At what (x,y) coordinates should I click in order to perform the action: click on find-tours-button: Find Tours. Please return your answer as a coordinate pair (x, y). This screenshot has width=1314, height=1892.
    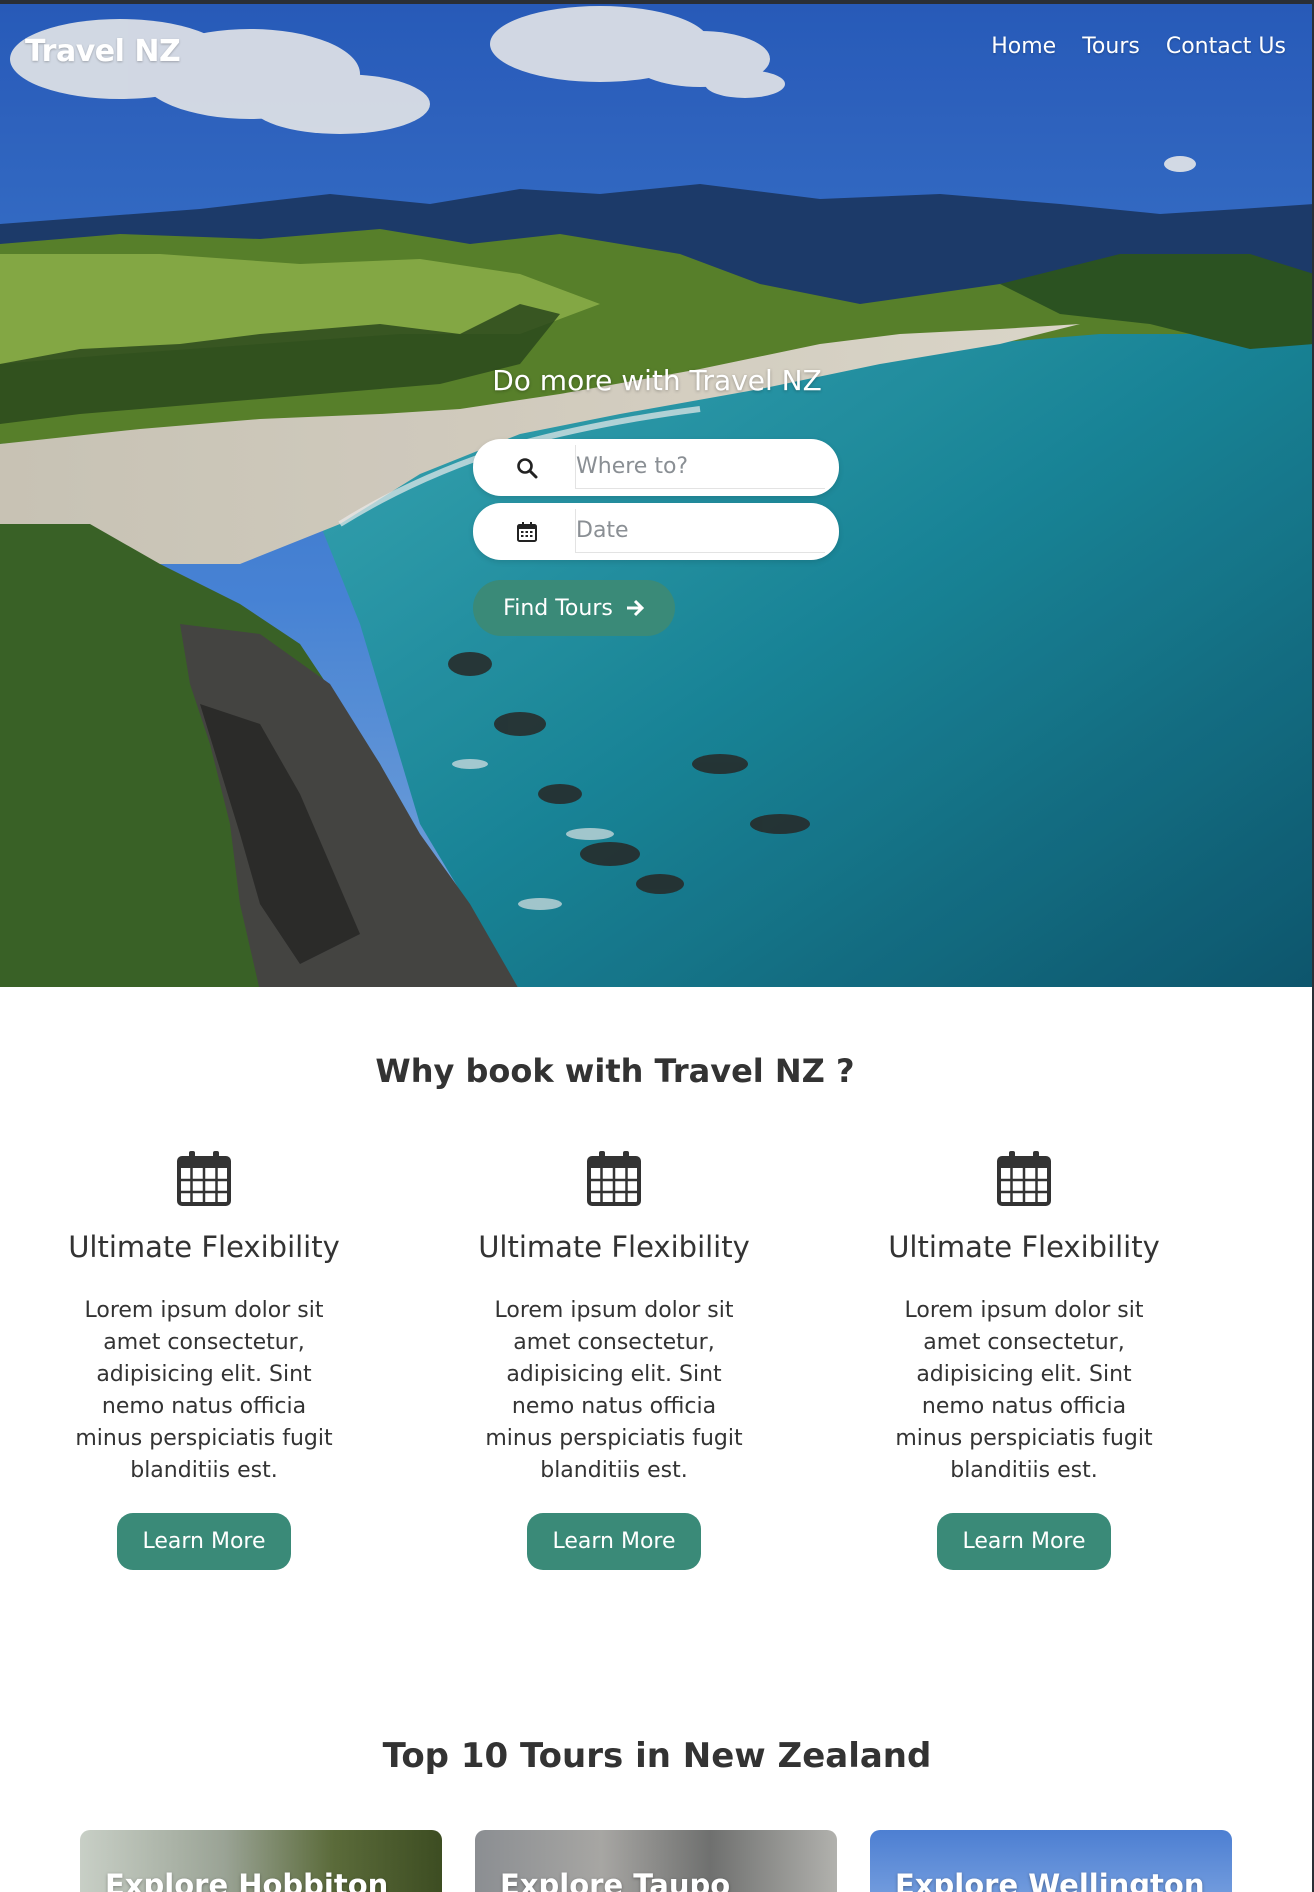
    Looking at the image, I should click on (574, 608).